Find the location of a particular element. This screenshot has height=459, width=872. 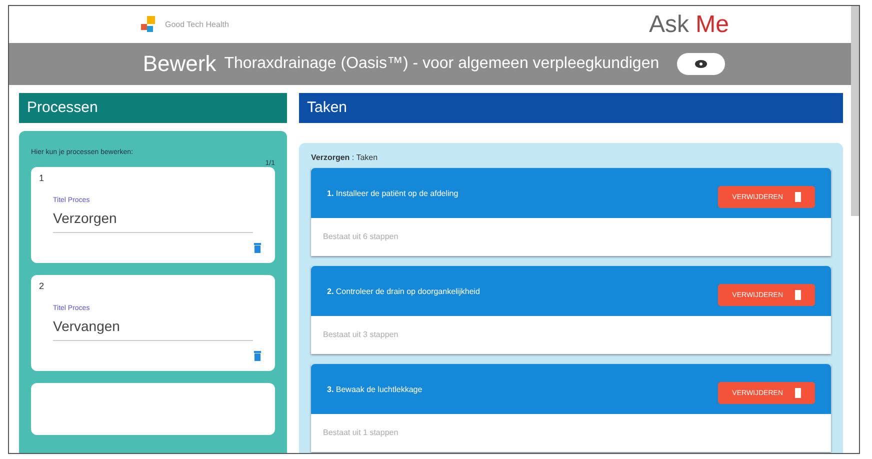

process-number: 1 is located at coordinates (42, 178).